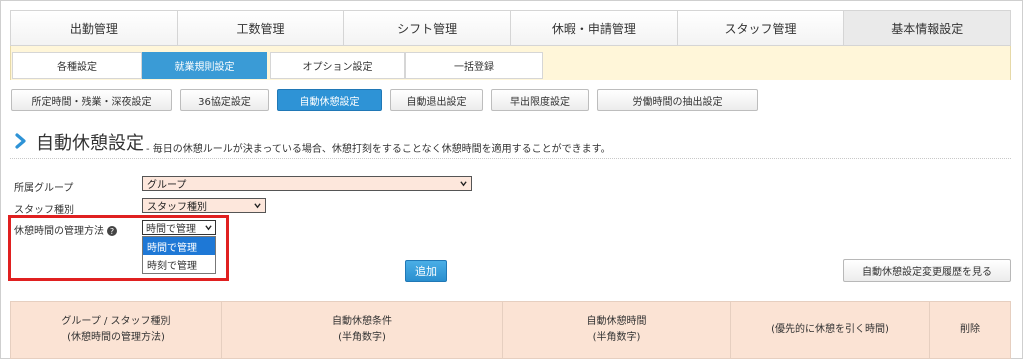 Image resolution: width=1023 pixels, height=359 pixels. What do you see at coordinates (177, 207) in the screenshot?
I see `staff-type-select-value: スタッフ種別` at bounding box center [177, 207].